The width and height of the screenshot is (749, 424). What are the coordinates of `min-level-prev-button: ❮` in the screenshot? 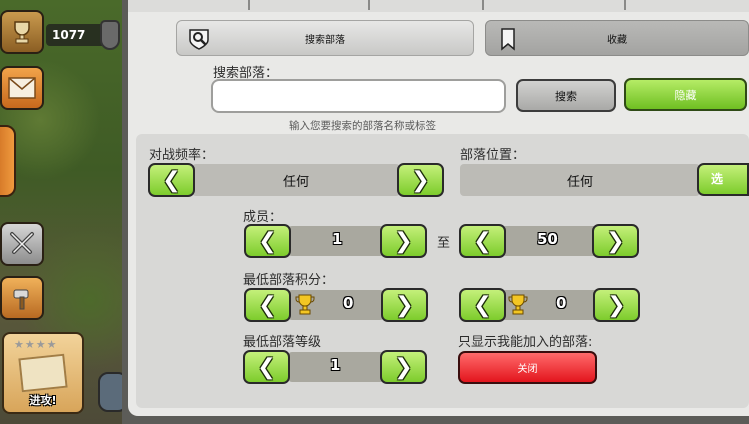 It's located at (266, 367).